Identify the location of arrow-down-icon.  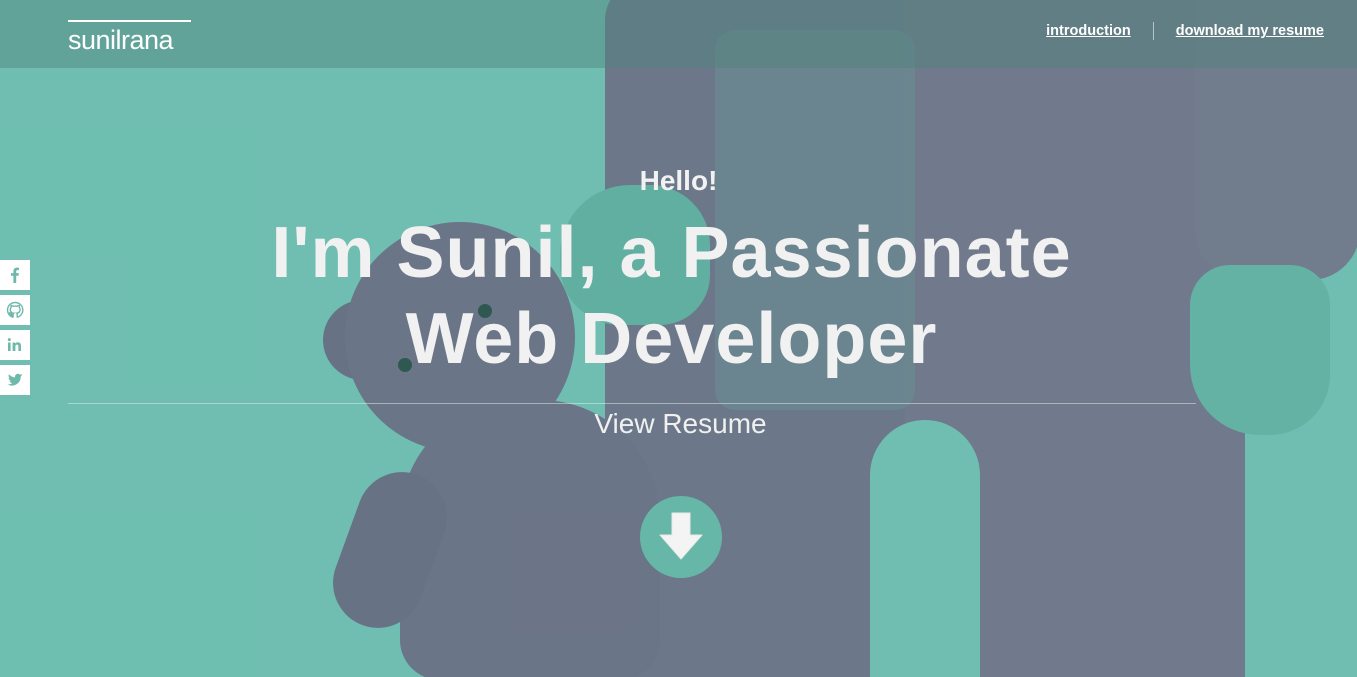
(681, 536).